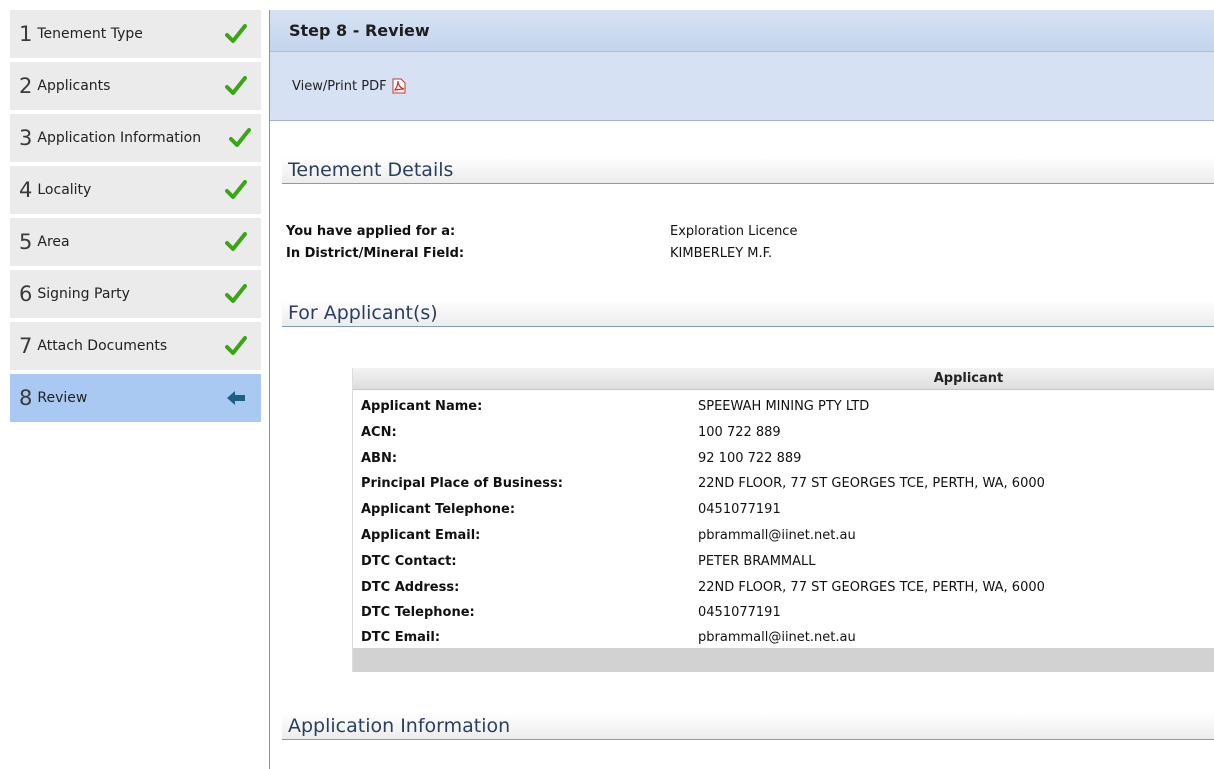 This screenshot has height=769, width=1214. What do you see at coordinates (135, 86) in the screenshot?
I see `step-applicants: 2 Applicants` at bounding box center [135, 86].